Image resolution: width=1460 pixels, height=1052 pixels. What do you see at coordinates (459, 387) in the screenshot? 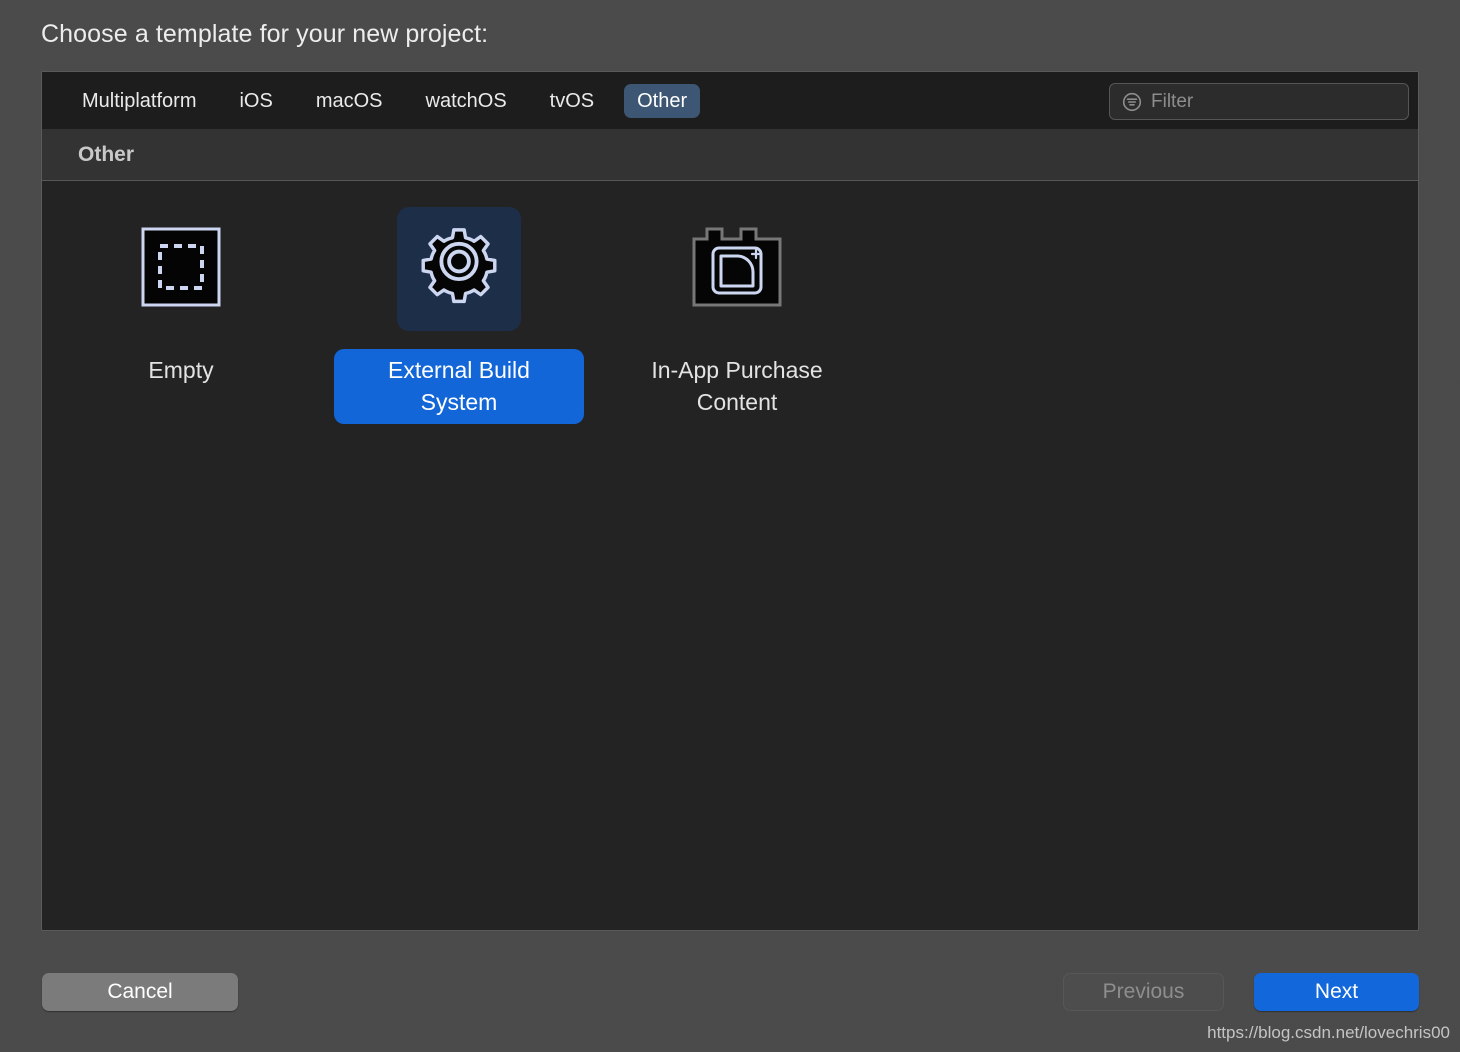
I see `template-external-build-system-label: External Build System` at bounding box center [459, 387].